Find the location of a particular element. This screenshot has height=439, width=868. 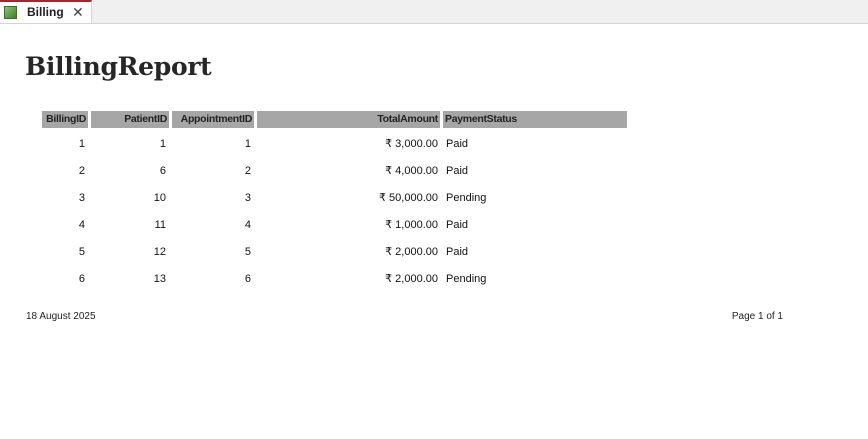

close-icon: ✕ is located at coordinates (78, 12).